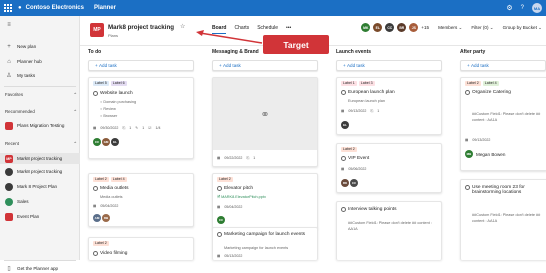  What do you see at coordinates (41, 125) in the screenshot?
I see `nav-rec-plan: Plans Migration Testing` at bounding box center [41, 125].